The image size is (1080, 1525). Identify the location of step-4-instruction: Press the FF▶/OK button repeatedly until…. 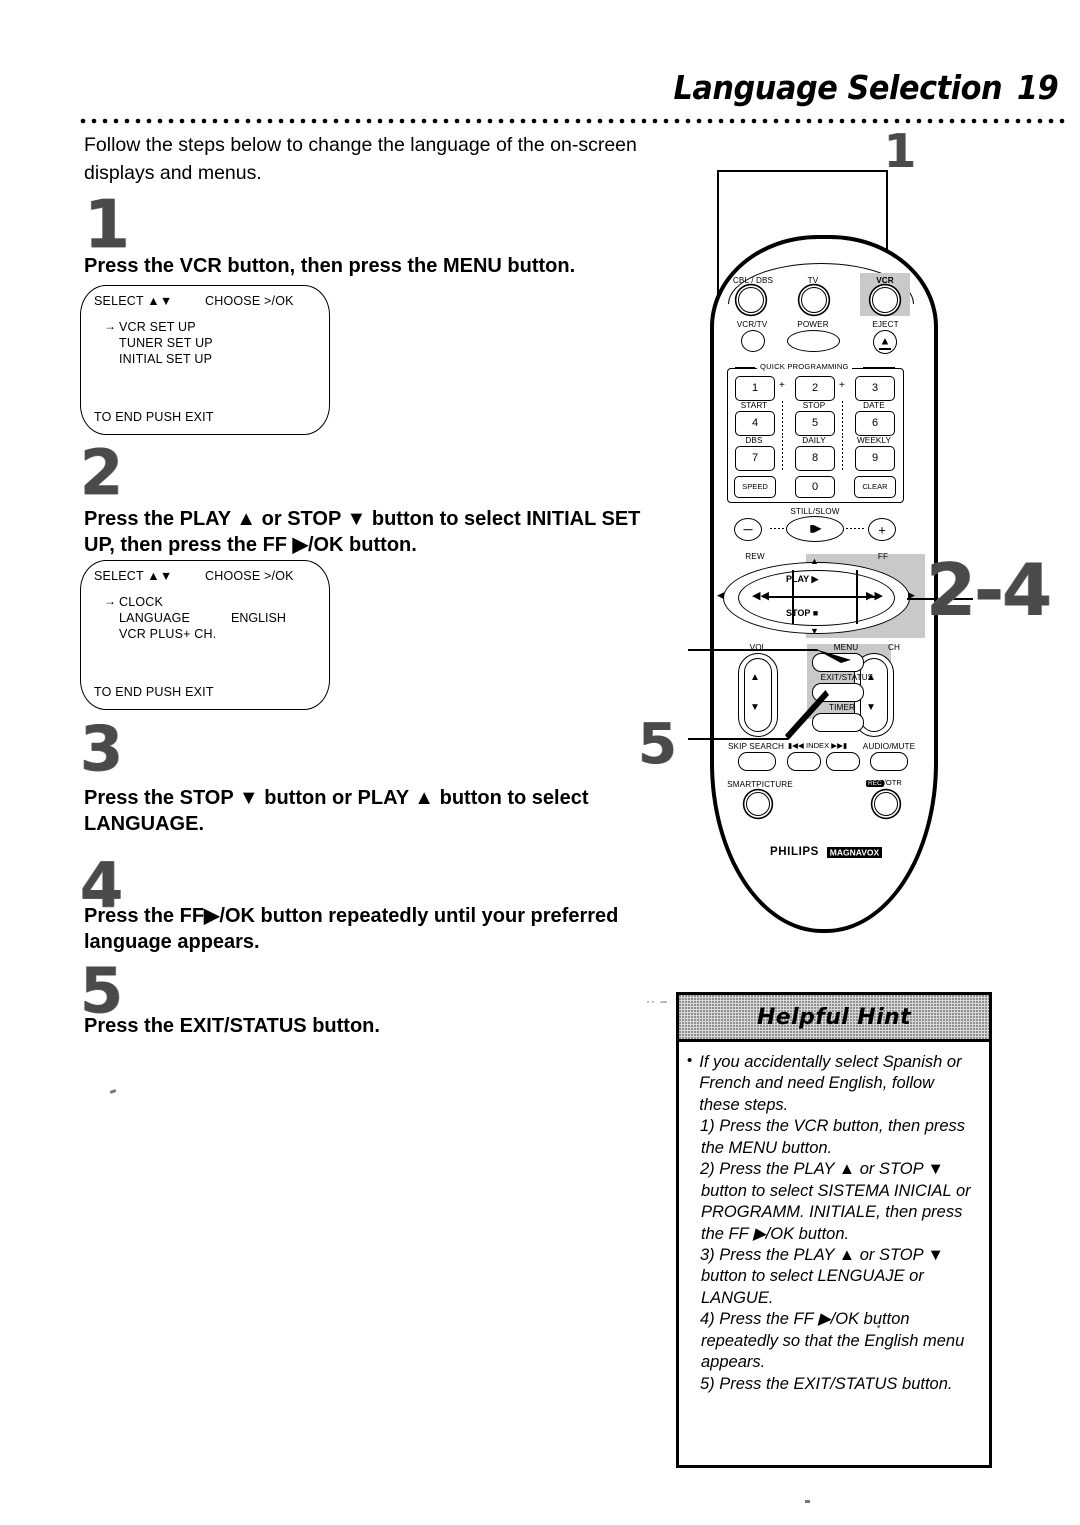
(351, 929).